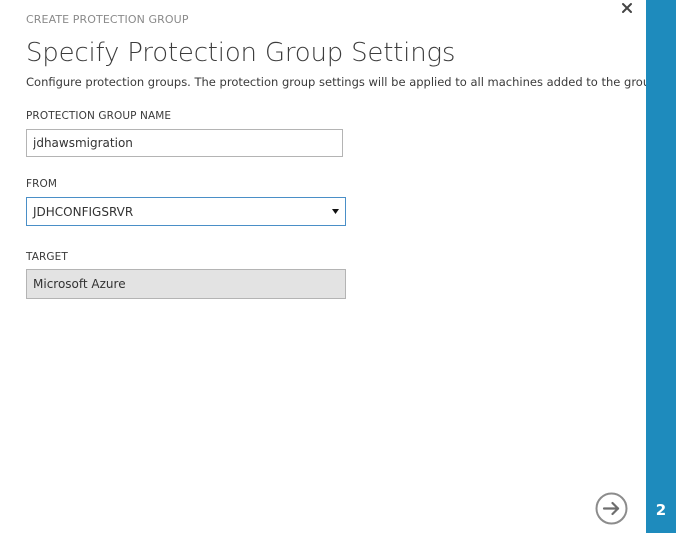 The height and width of the screenshot is (533, 676). Describe the element at coordinates (241, 53) in the screenshot. I see `page-title: Specify Protection Group Settings` at that location.